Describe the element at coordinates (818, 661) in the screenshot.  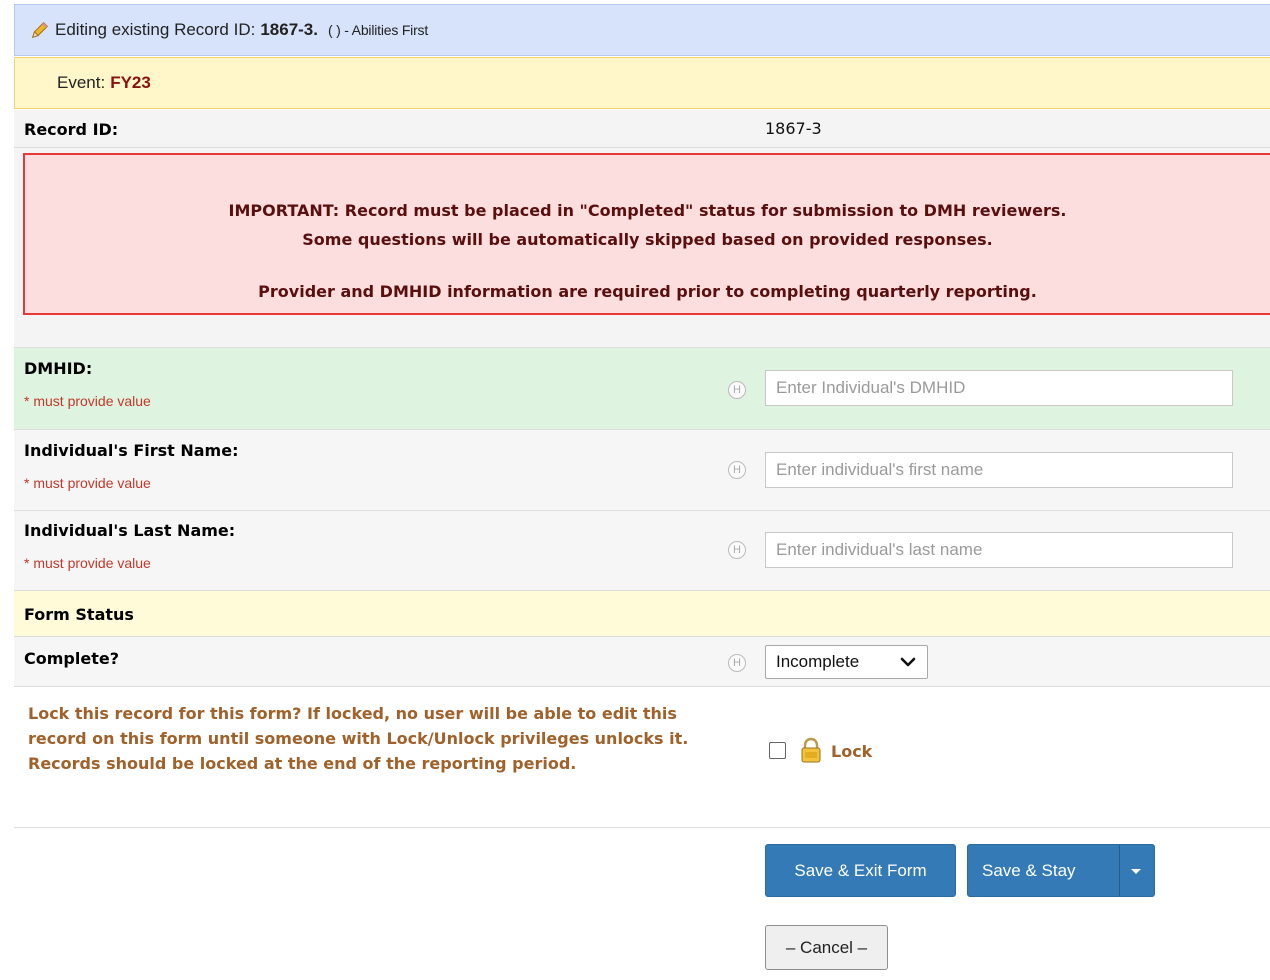
I see `complete-status-value: Incomplete` at that location.